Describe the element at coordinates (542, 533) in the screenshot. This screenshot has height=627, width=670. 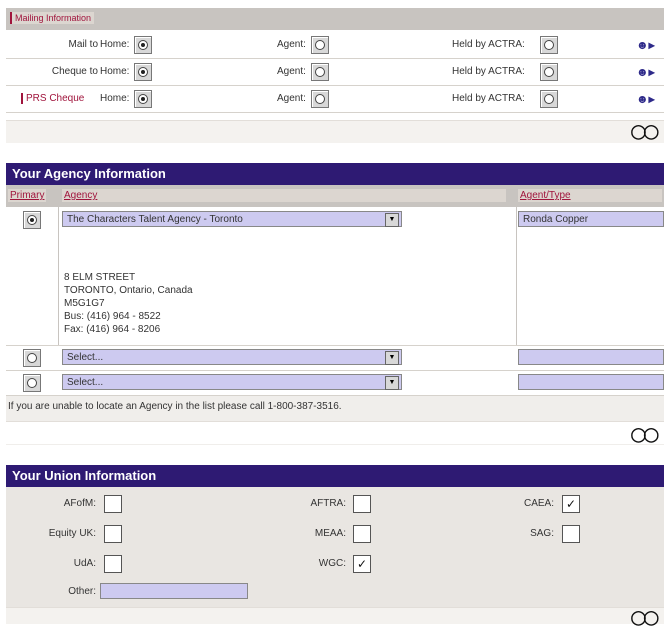
I see `sag-label: SAG:` at that location.